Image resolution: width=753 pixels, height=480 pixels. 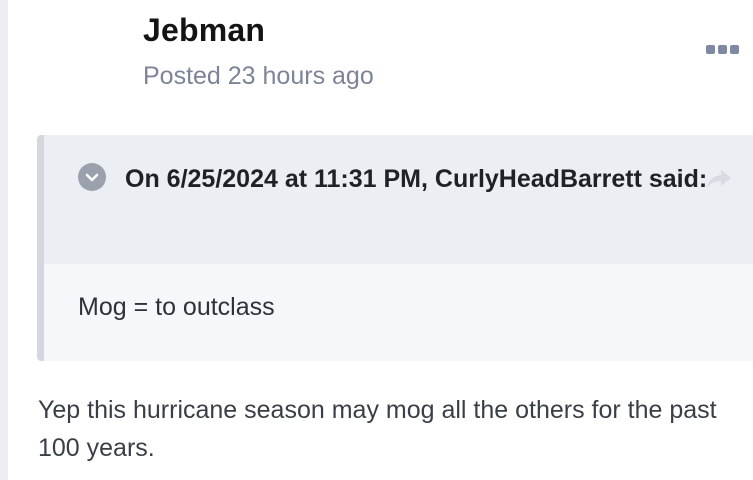 I want to click on quote-body: Mog = to outclass, so click(x=176, y=307).